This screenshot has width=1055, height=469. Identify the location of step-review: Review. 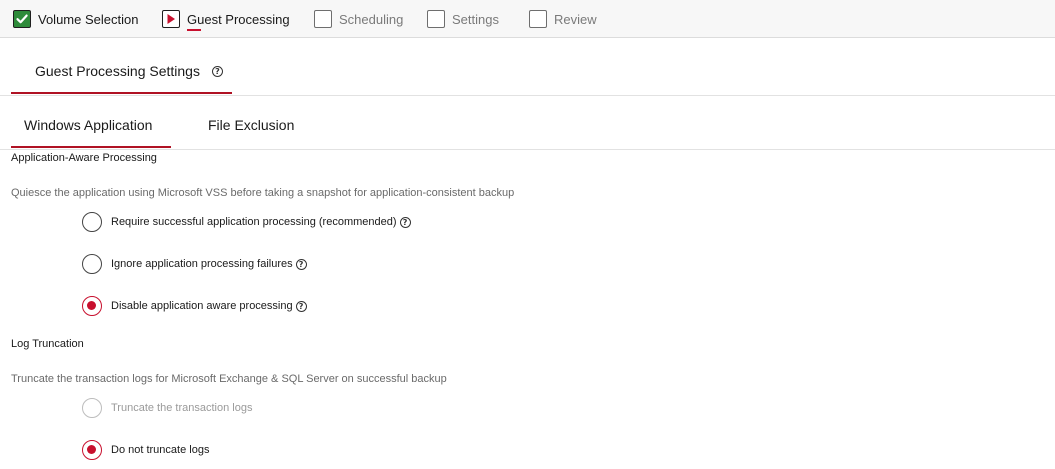
(563, 19).